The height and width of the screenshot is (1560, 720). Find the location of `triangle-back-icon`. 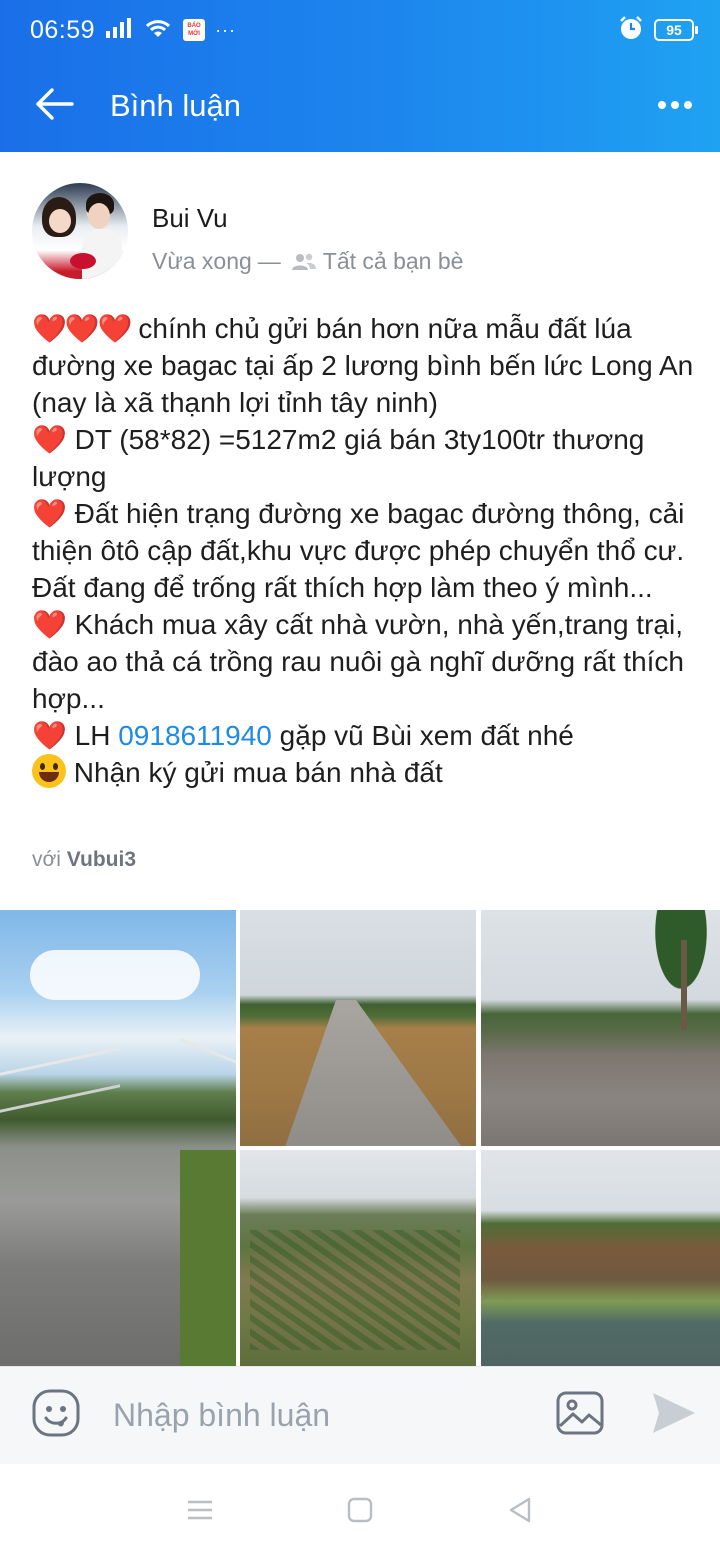

triangle-back-icon is located at coordinates (520, 1512).